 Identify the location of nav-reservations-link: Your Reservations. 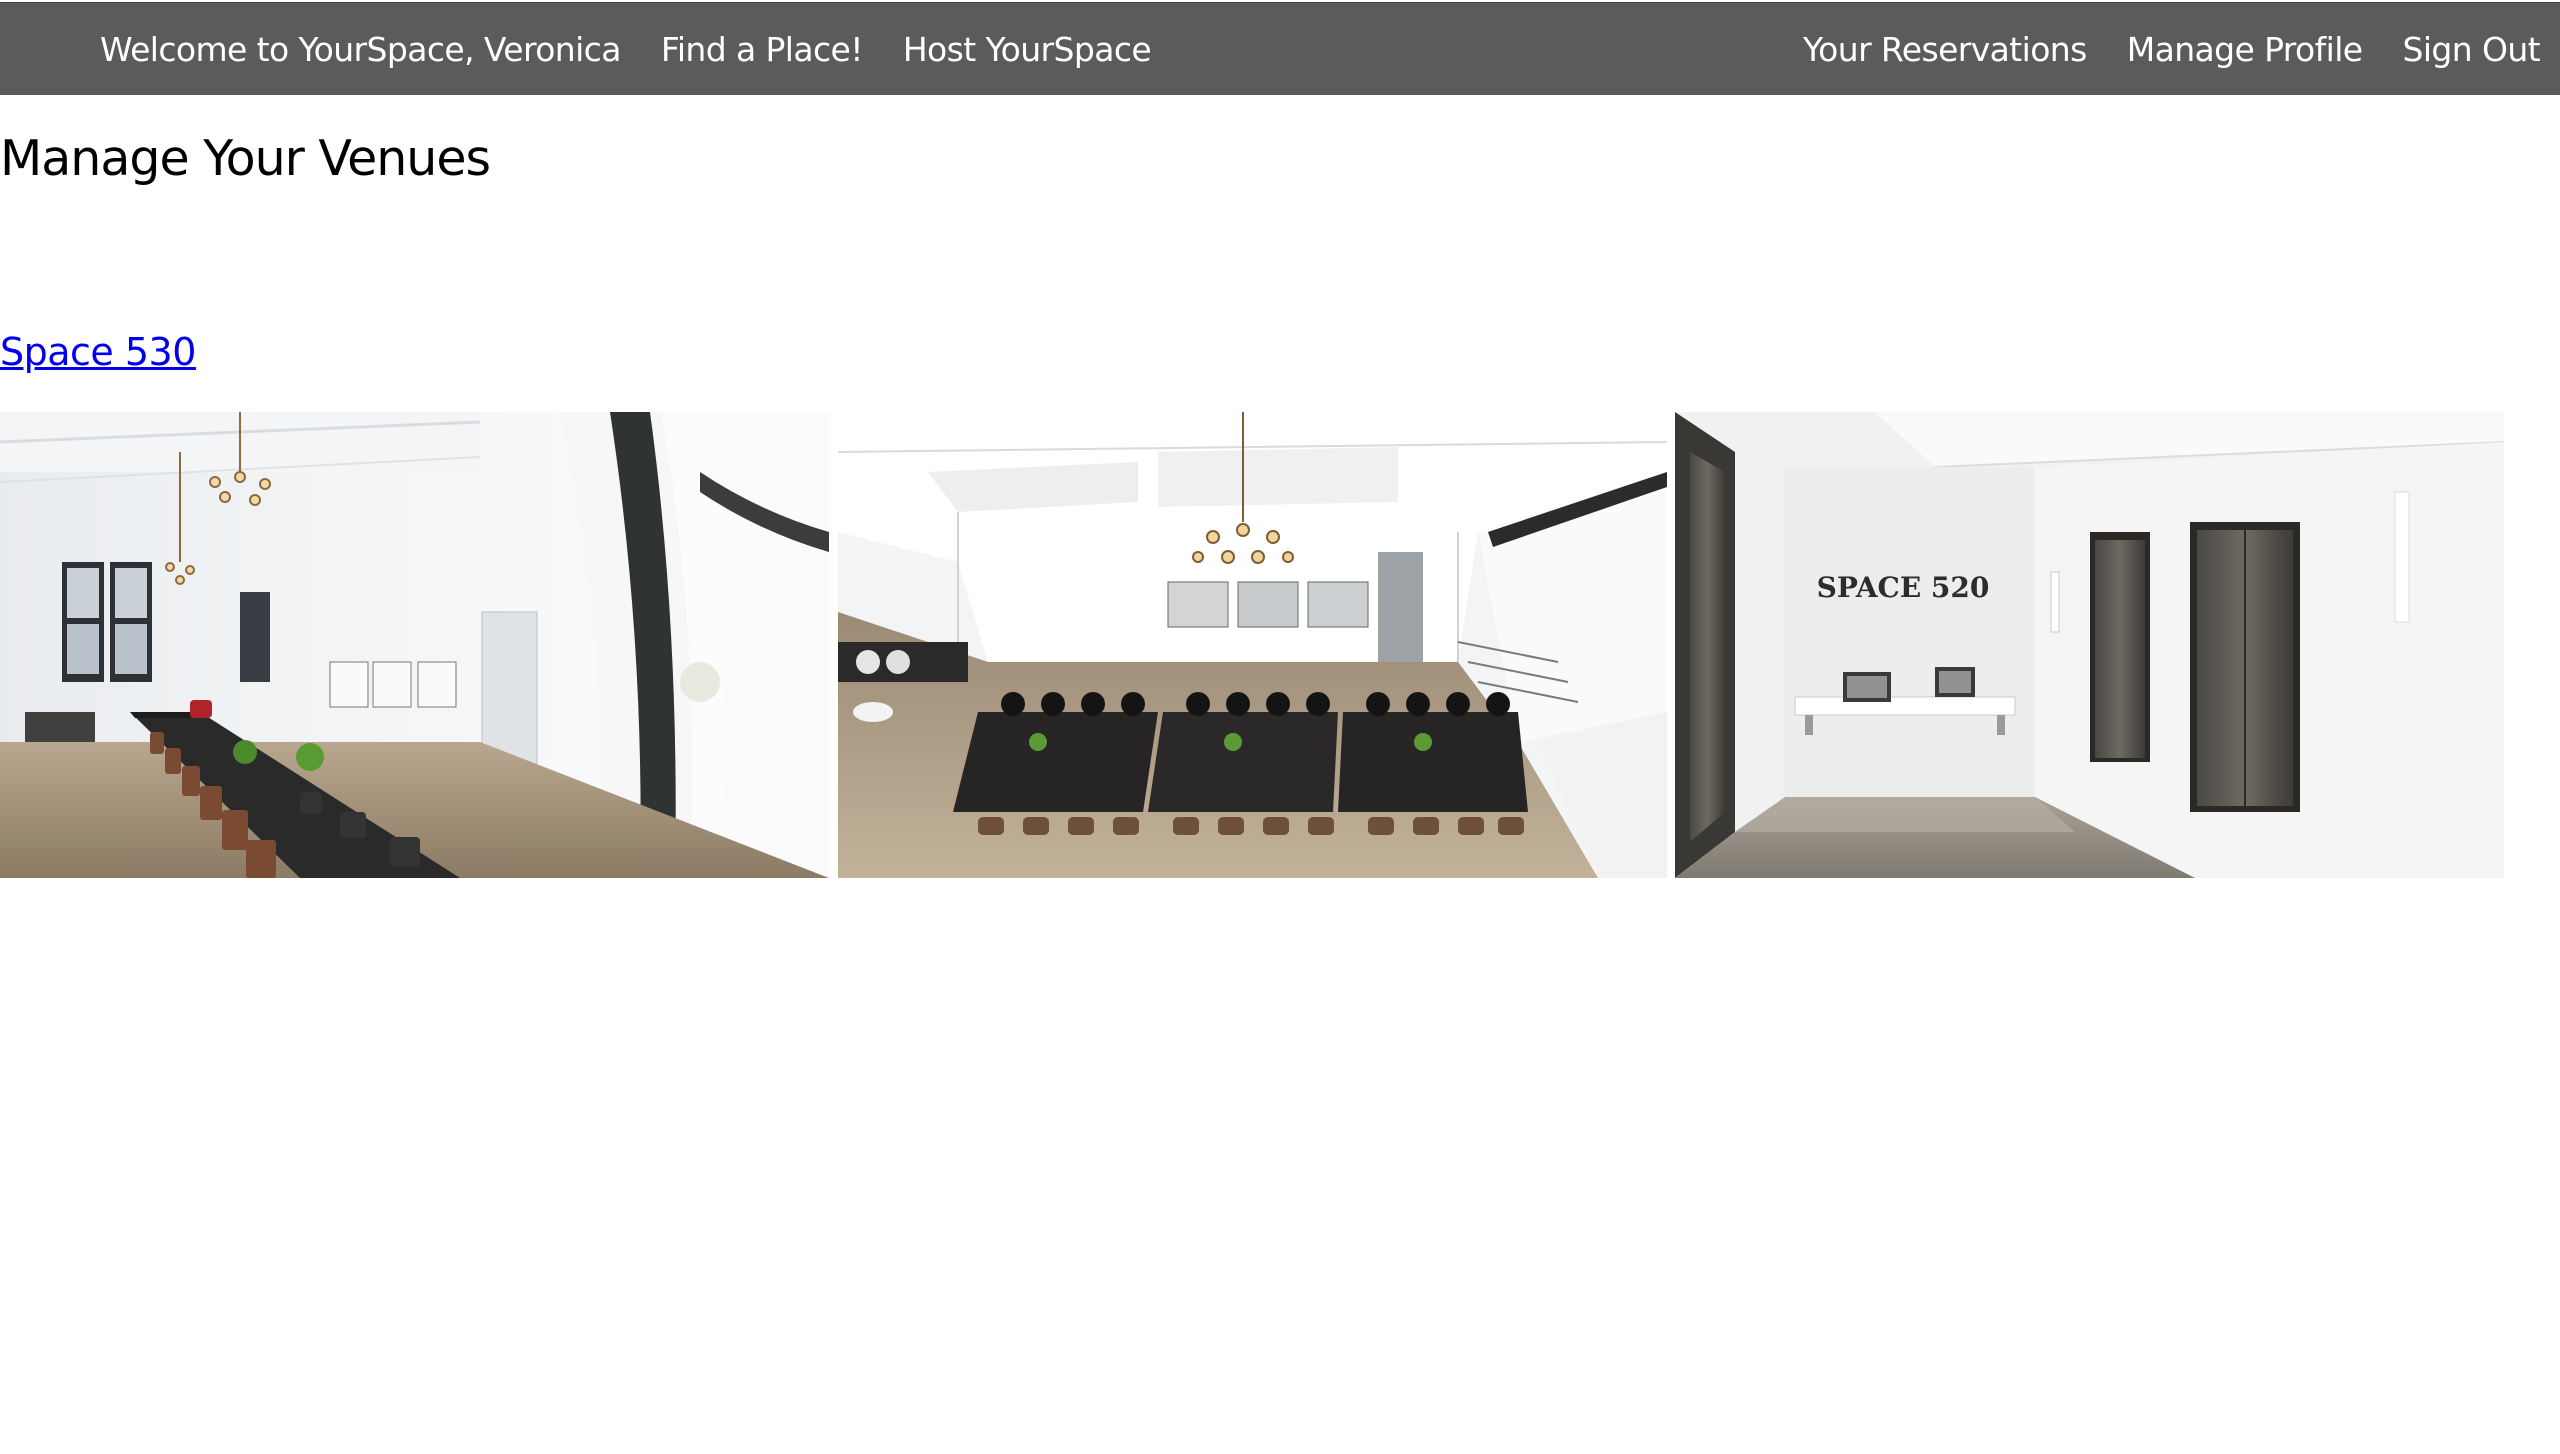
(1945, 49).